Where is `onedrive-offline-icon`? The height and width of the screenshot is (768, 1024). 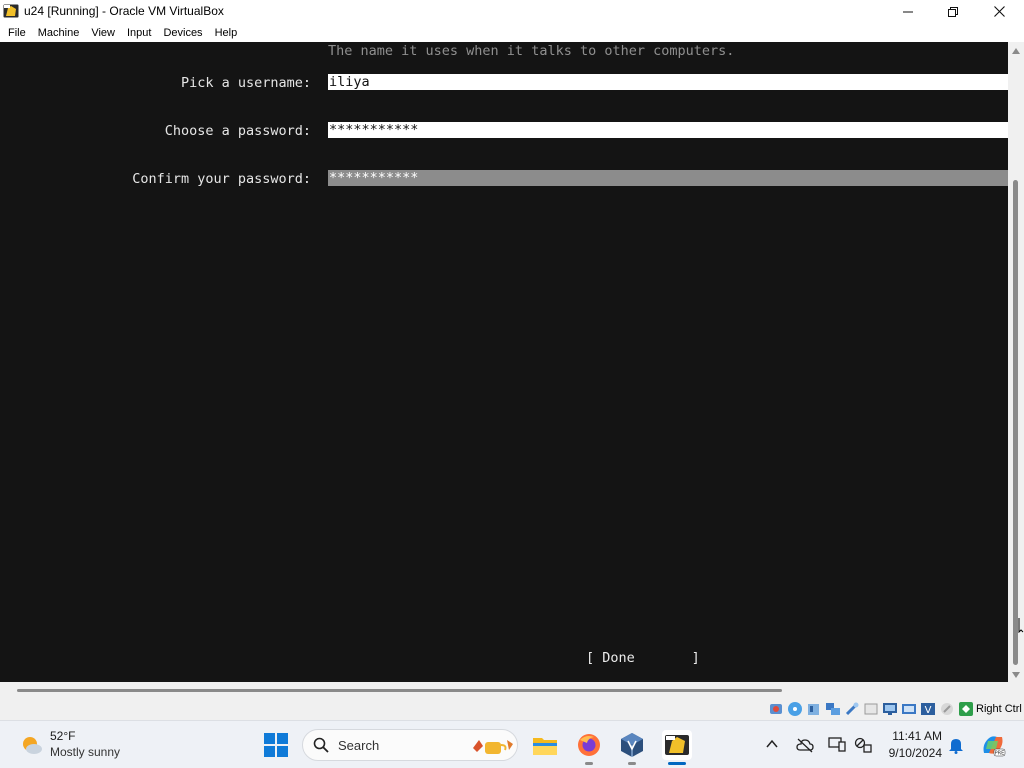 onedrive-offline-icon is located at coordinates (805, 745).